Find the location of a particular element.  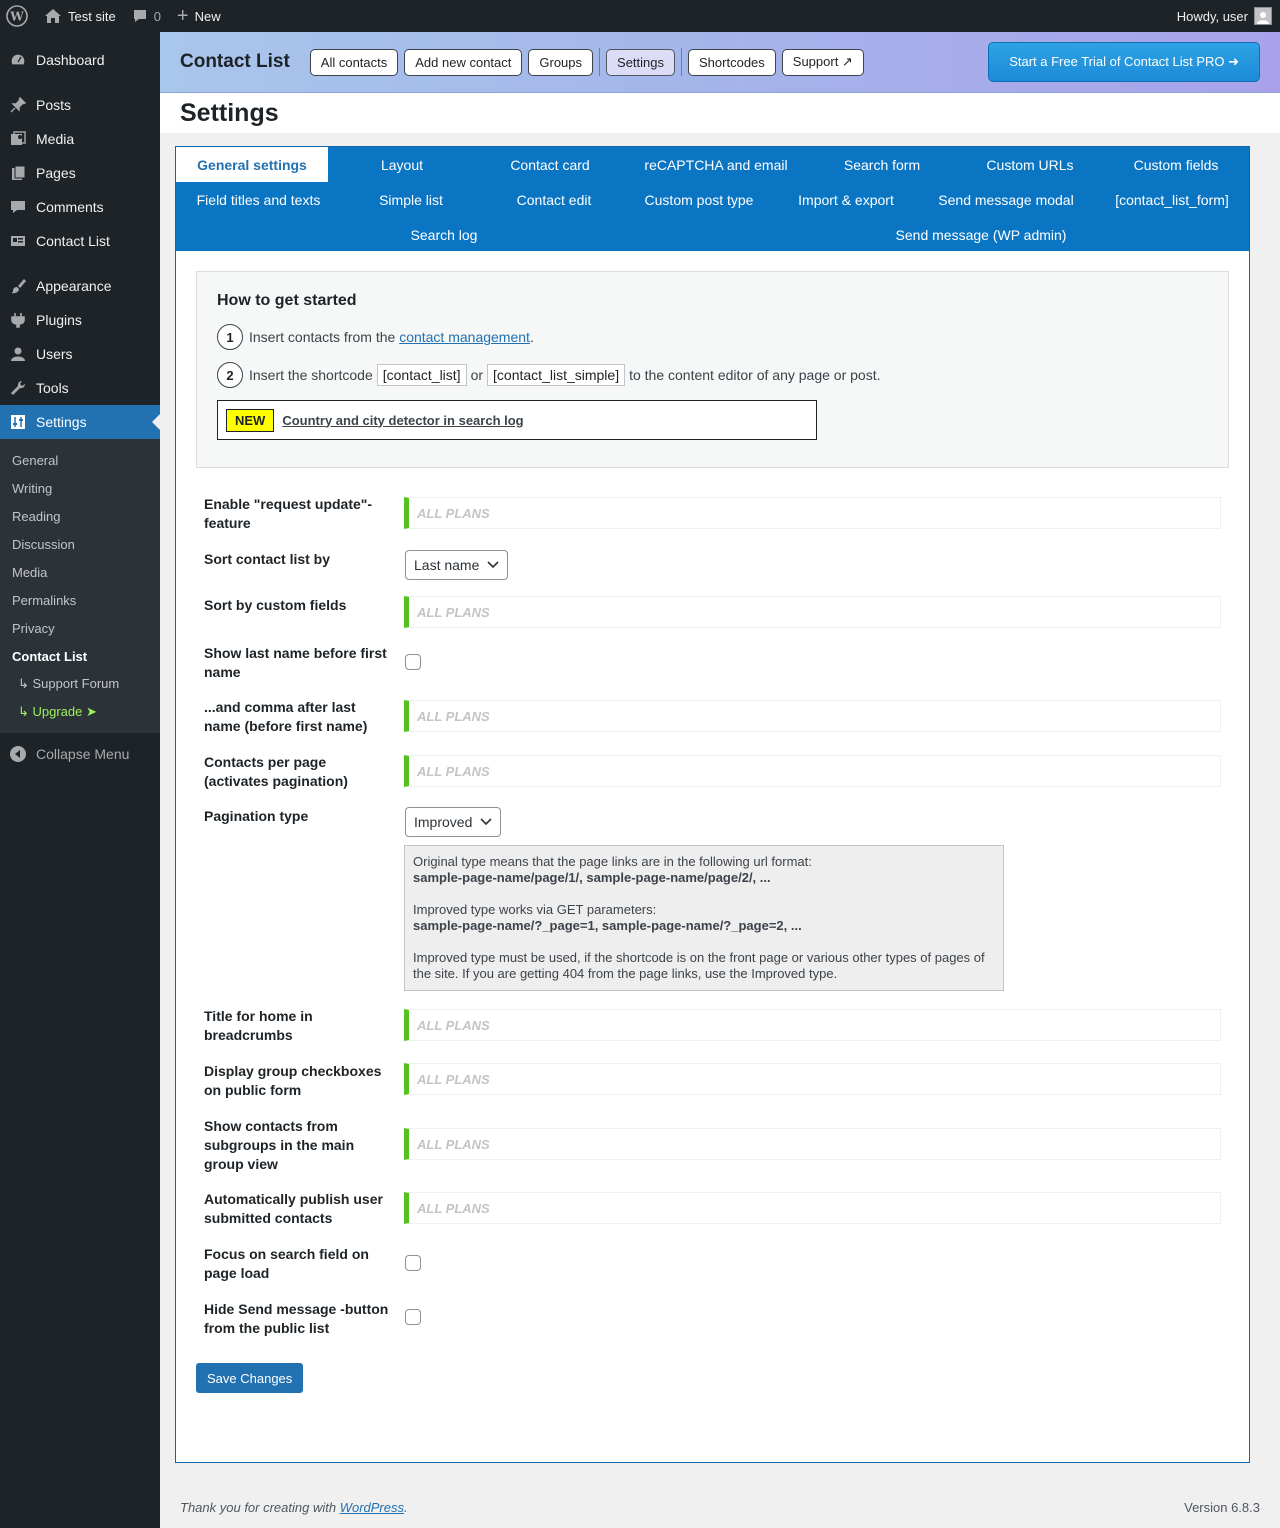

wrench-icon is located at coordinates (18, 388).